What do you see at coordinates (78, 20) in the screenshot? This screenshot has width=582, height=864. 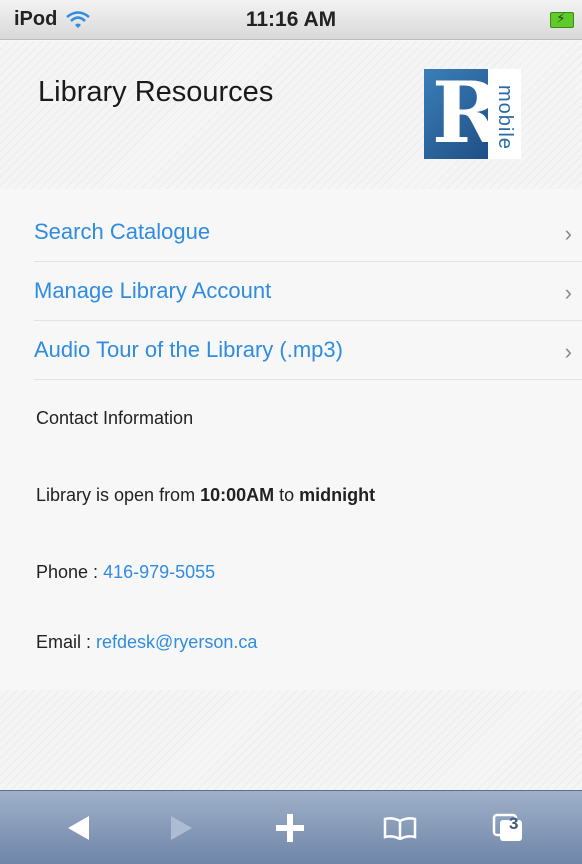 I see `wifi-icon` at bounding box center [78, 20].